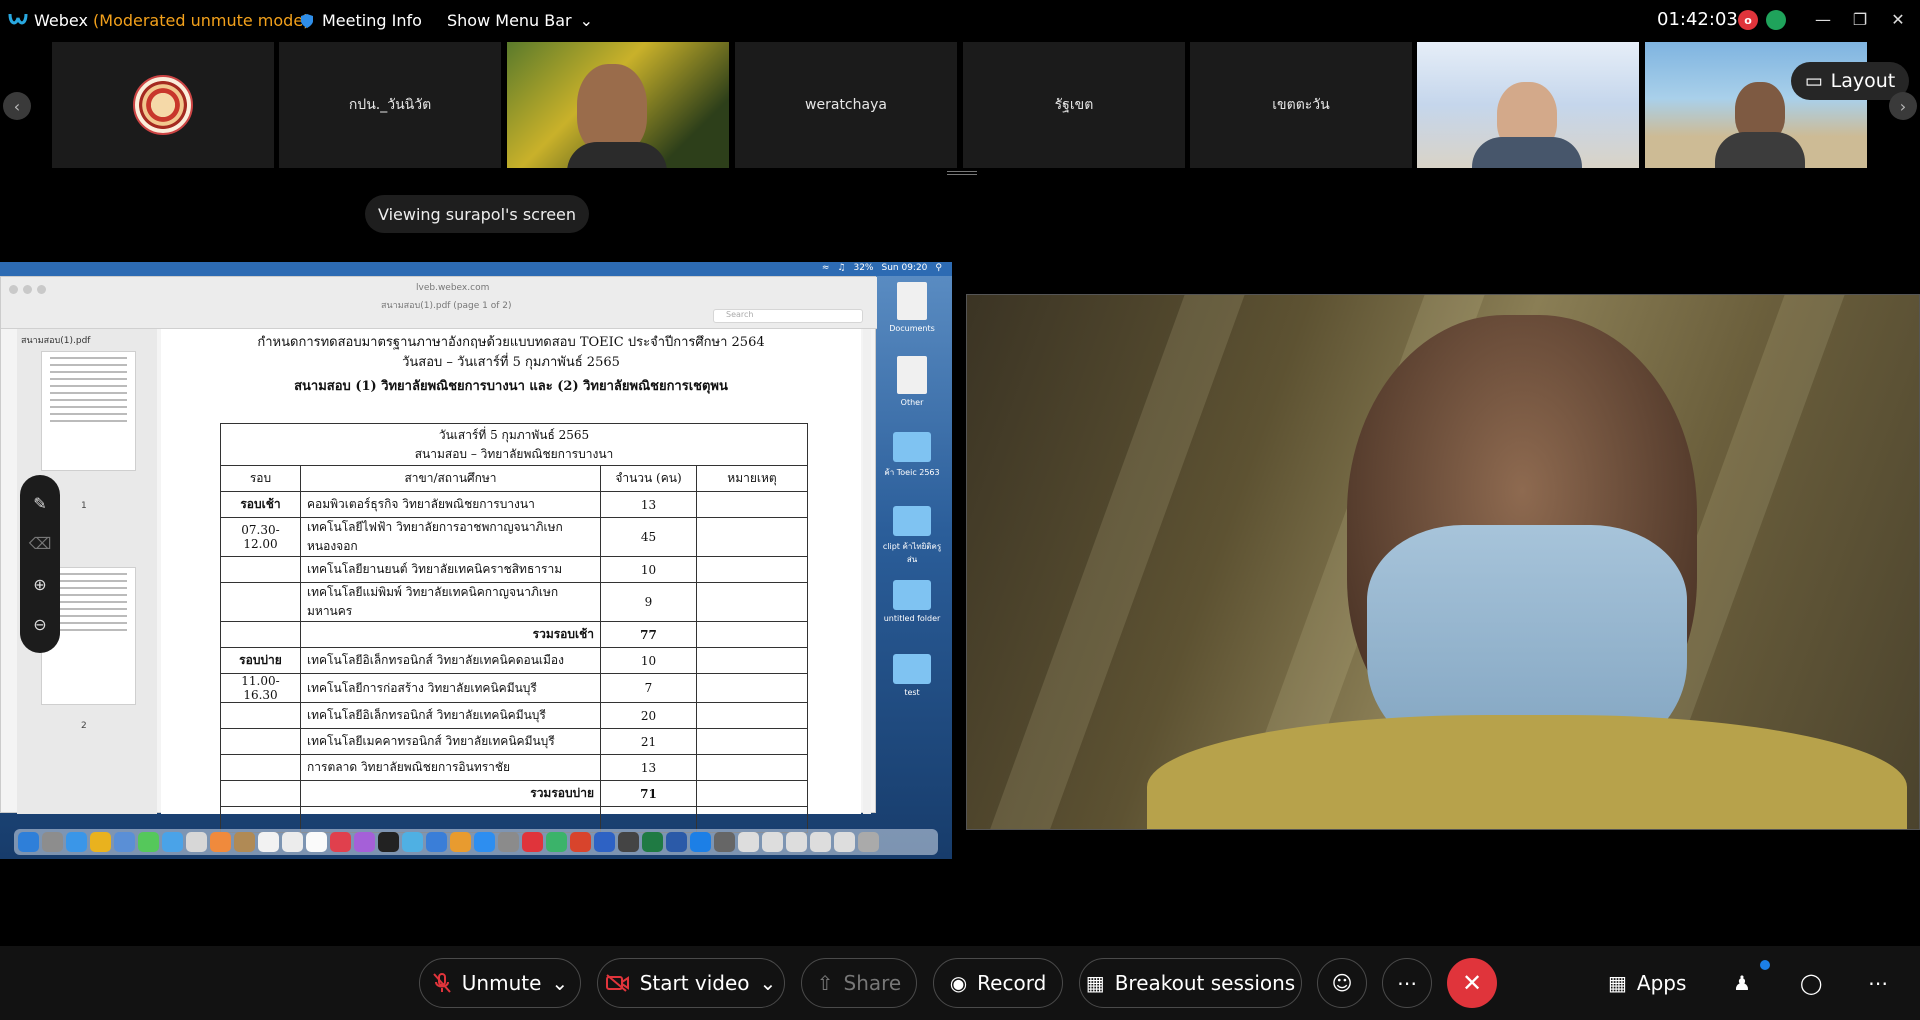  What do you see at coordinates (307, 20) in the screenshot?
I see `shield-icon` at bounding box center [307, 20].